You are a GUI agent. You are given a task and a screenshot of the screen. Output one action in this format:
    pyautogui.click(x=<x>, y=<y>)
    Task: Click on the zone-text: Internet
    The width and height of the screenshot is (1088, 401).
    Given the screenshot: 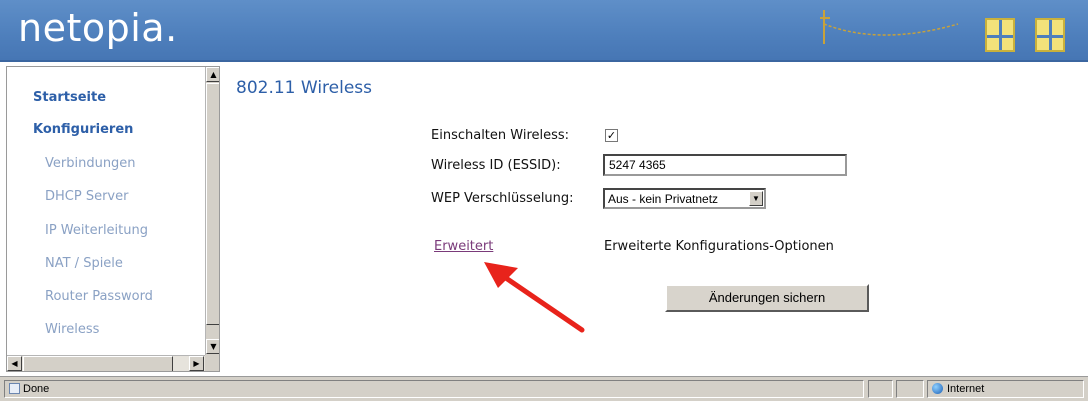 What is the action you would take?
    pyautogui.click(x=966, y=389)
    